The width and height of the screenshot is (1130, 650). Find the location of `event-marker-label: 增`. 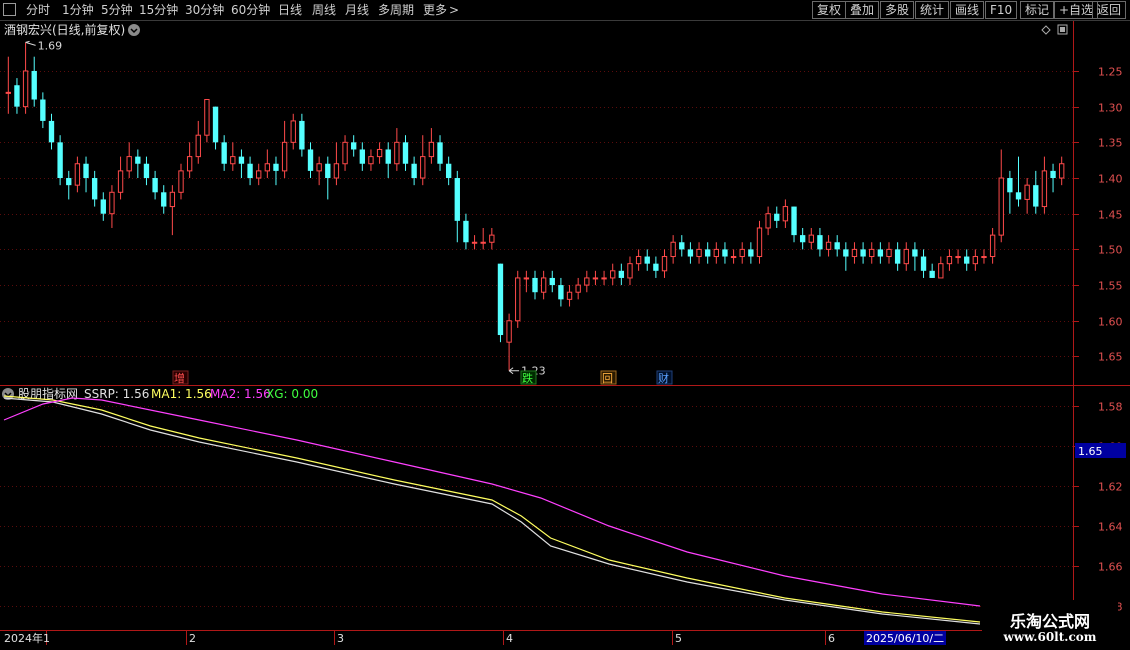

event-marker-label: 增 is located at coordinates (179, 378).